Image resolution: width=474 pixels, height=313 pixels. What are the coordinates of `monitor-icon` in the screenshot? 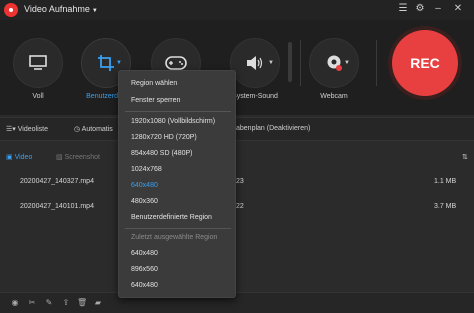 It's located at (38, 62).